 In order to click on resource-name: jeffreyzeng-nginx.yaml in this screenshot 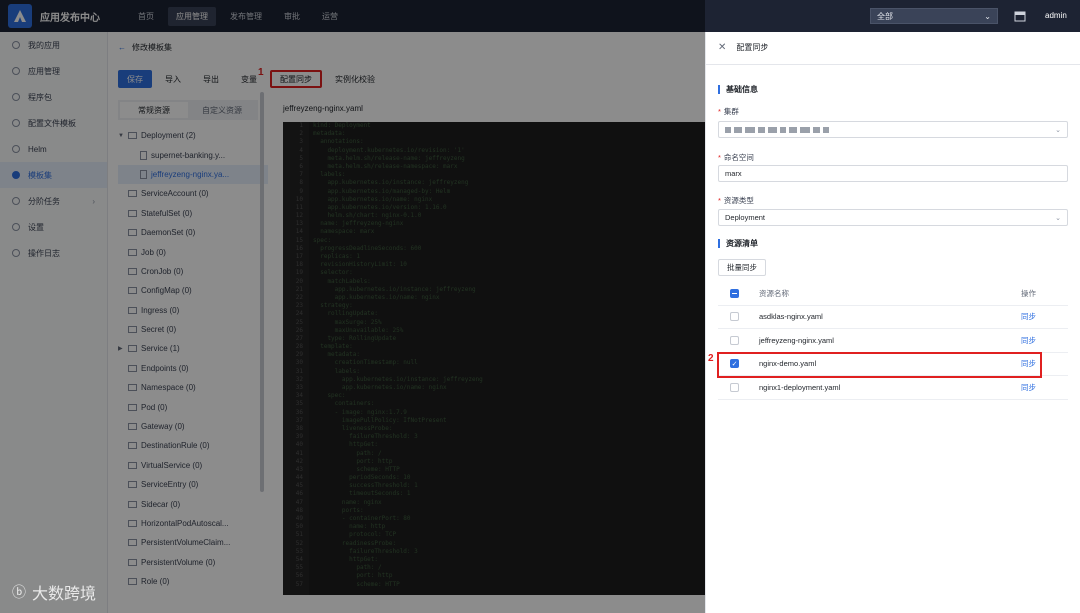, I will do `click(796, 340)`.